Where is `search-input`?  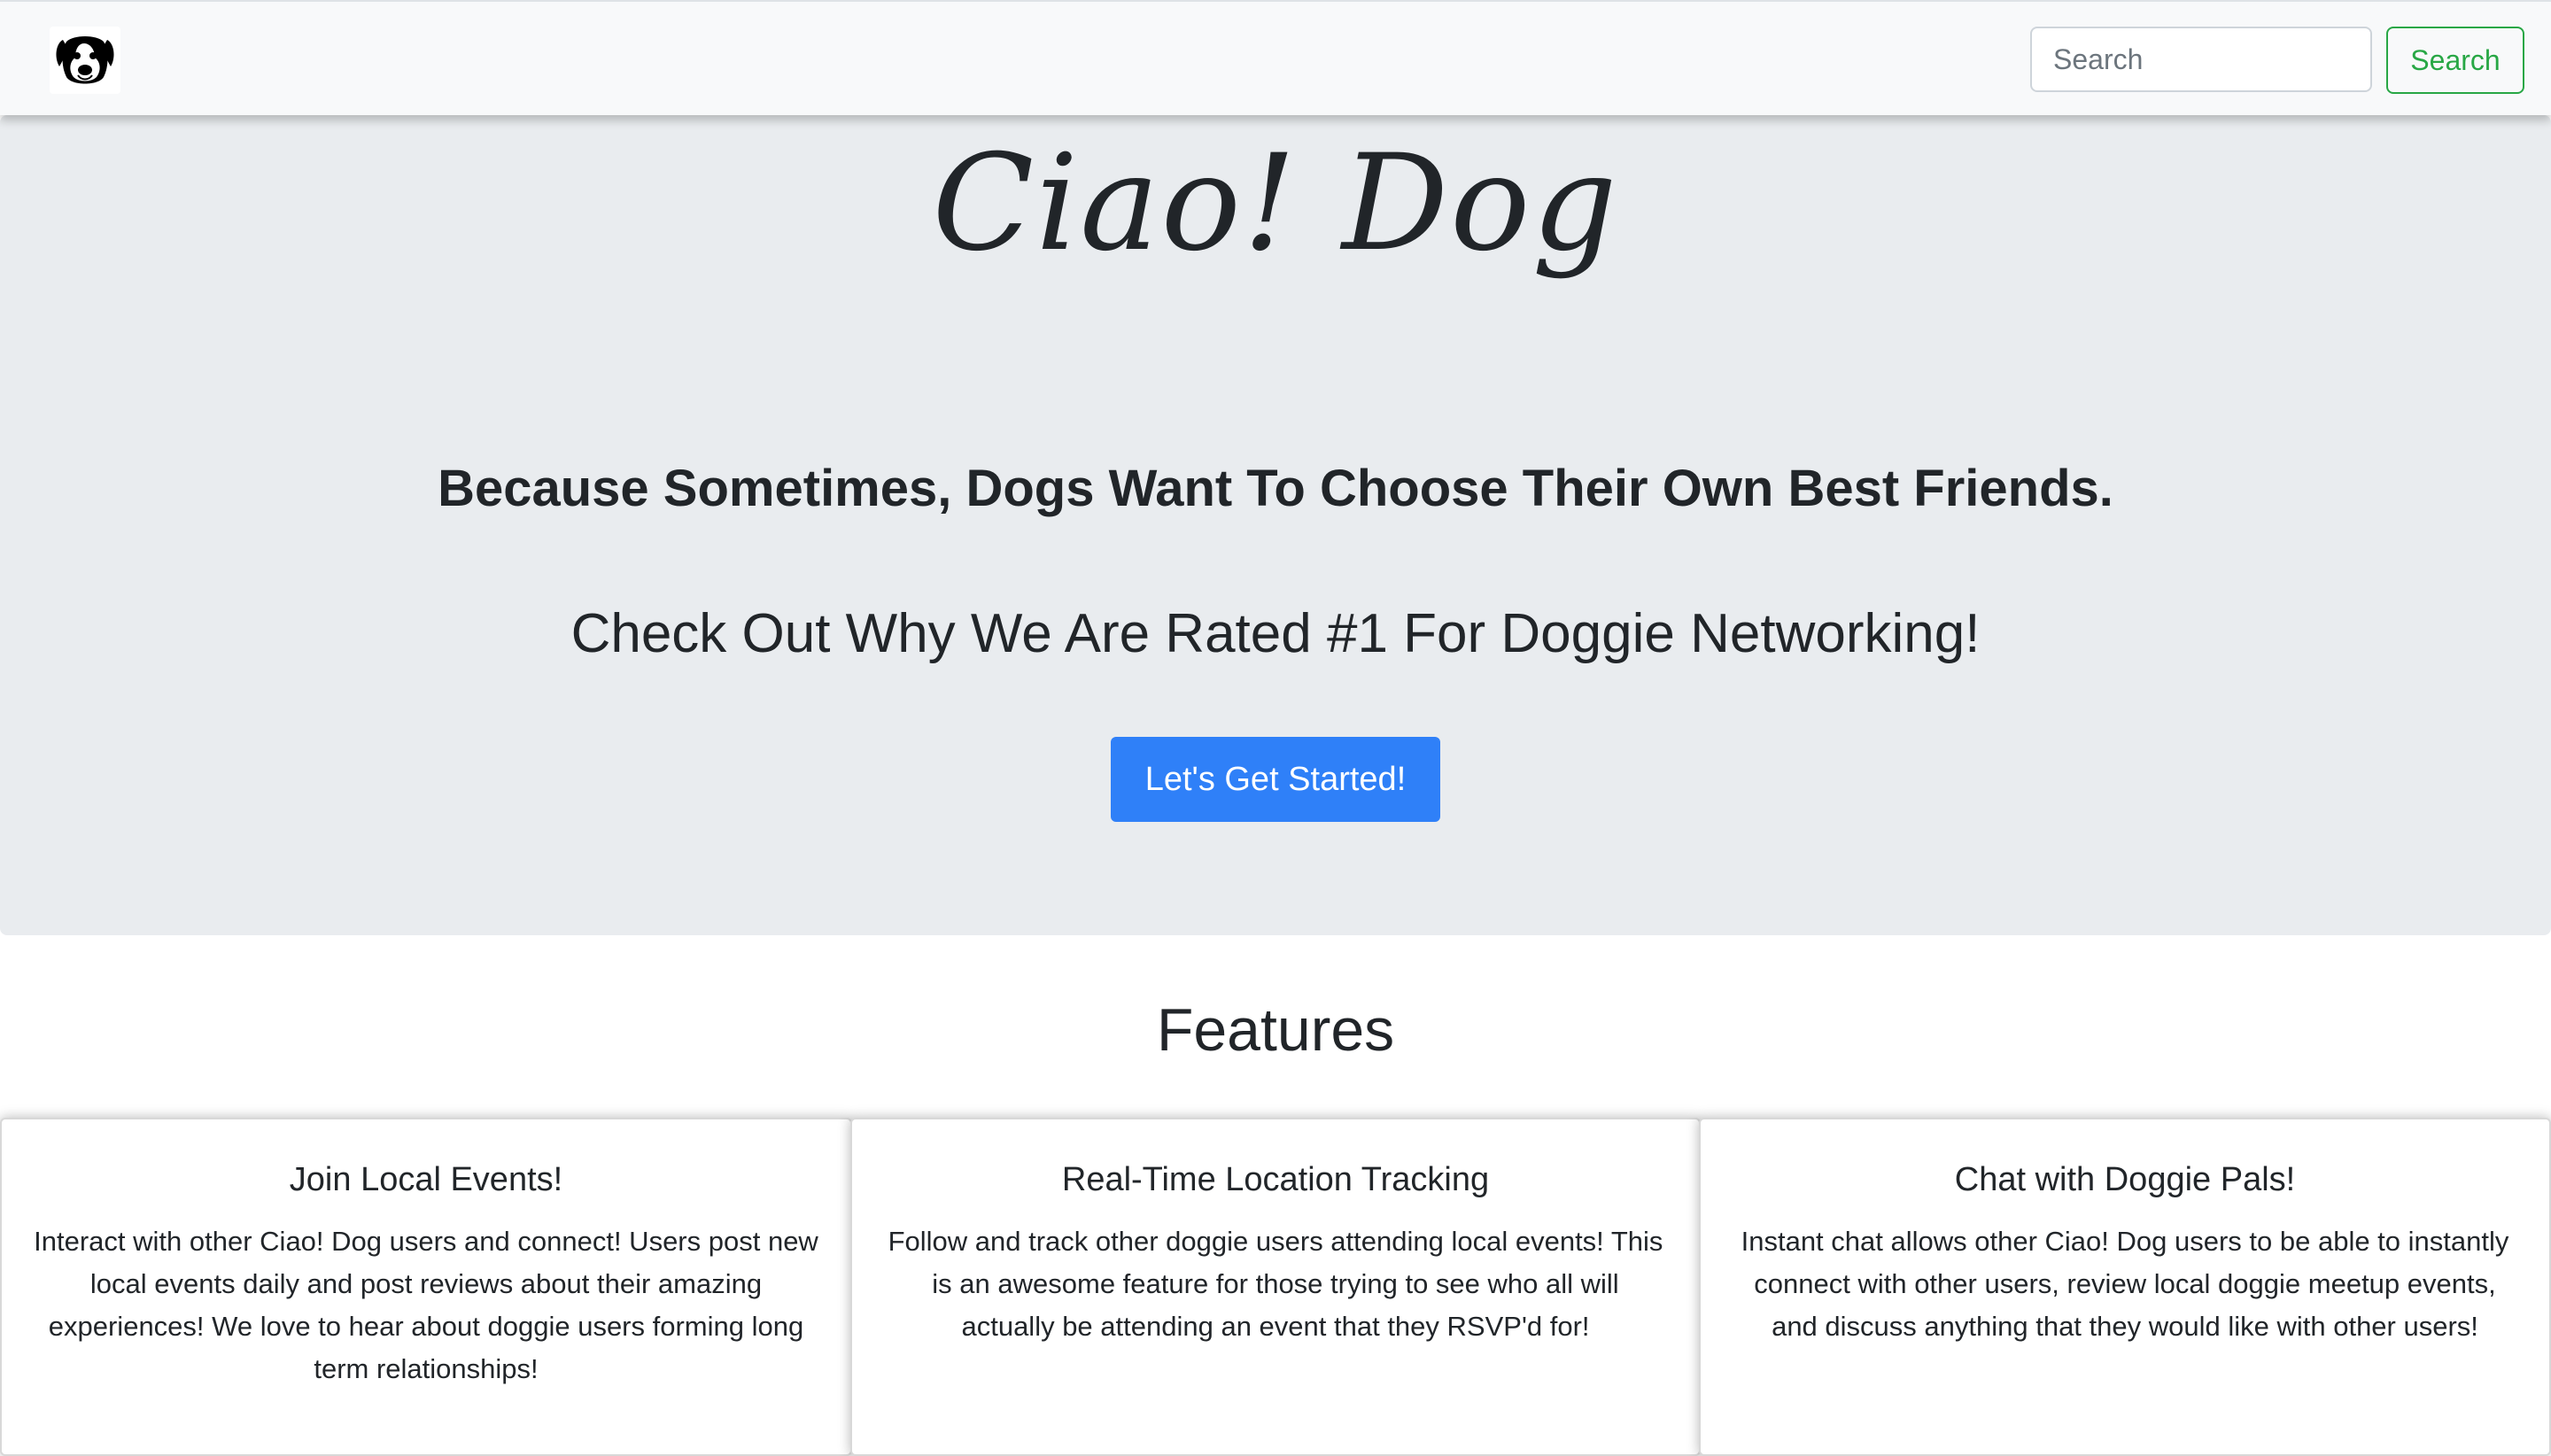 search-input is located at coordinates (2201, 59).